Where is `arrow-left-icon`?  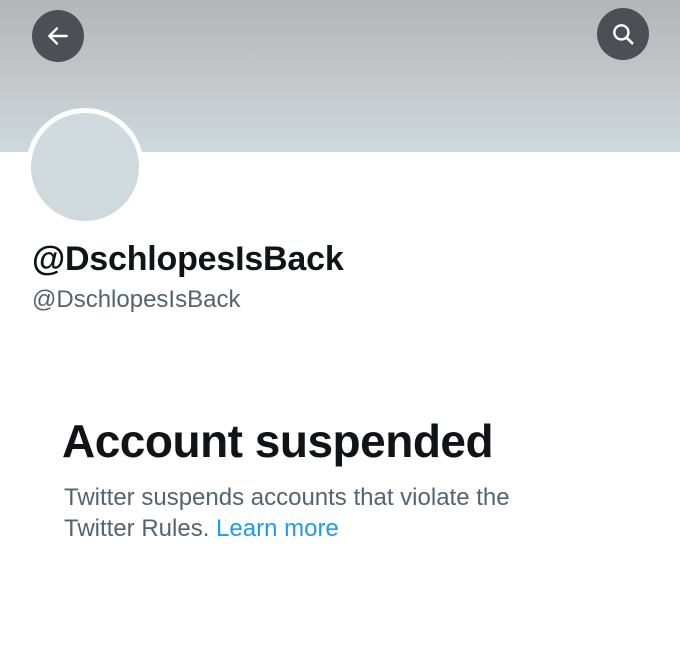
arrow-left-icon is located at coordinates (58, 36).